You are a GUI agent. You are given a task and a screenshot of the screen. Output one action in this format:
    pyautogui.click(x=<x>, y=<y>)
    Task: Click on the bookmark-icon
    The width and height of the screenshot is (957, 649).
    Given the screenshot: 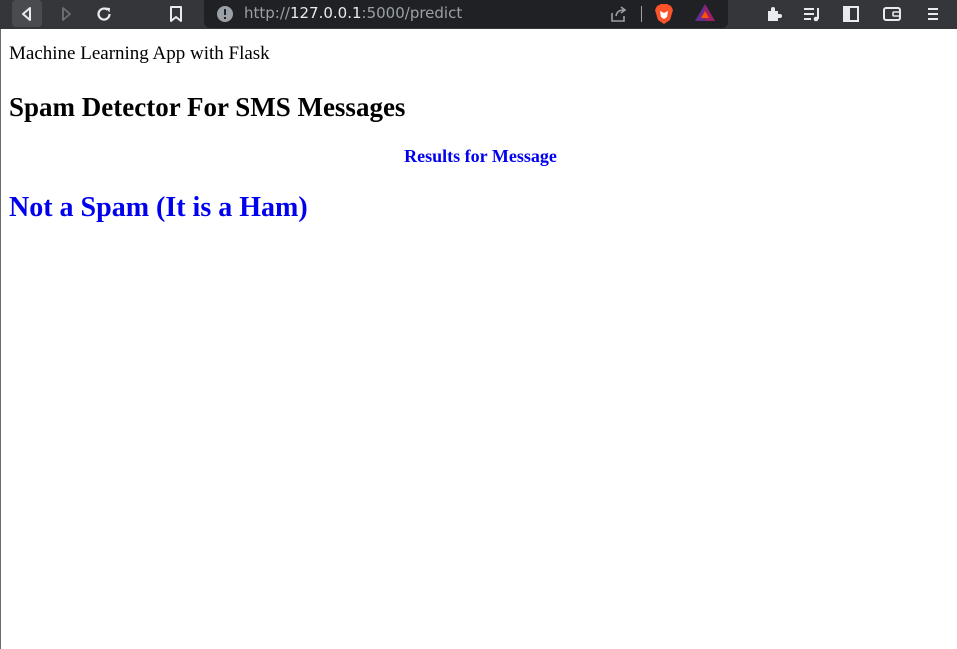 What is the action you would take?
    pyautogui.click(x=176, y=13)
    